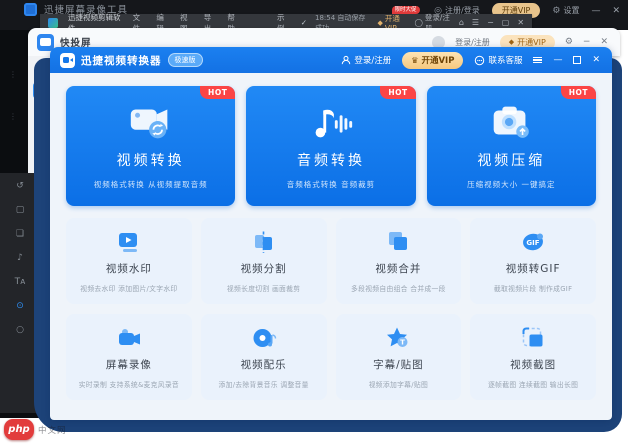 The image size is (628, 444). I want to click on feature-card-subtitle: 音频格式转换 音频裁剪, so click(331, 184).